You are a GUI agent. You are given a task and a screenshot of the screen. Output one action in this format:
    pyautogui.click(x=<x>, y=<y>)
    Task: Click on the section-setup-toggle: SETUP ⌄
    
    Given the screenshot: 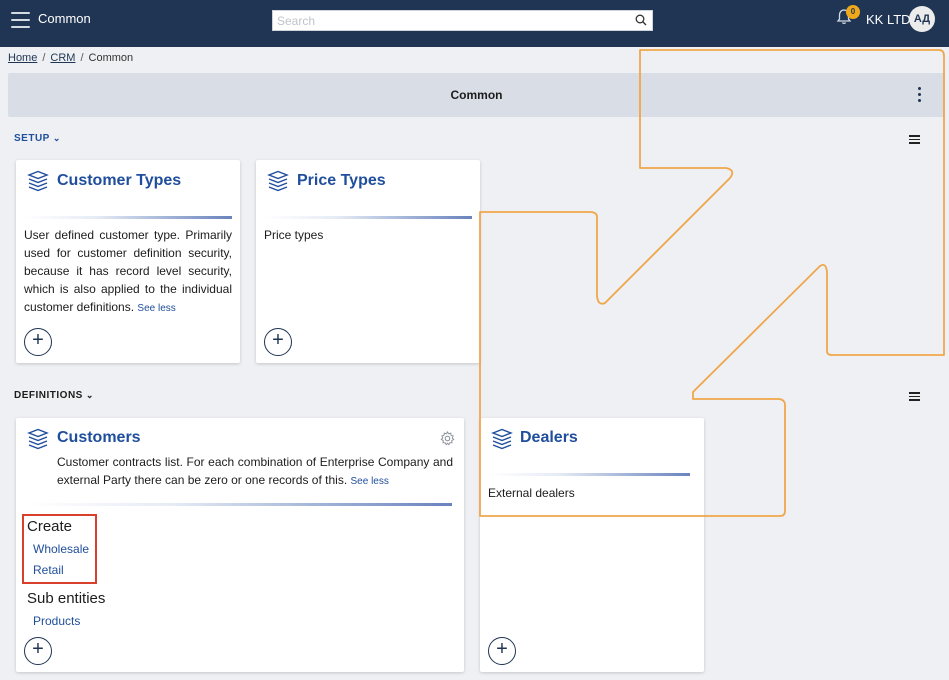 What is the action you would take?
    pyautogui.click(x=37, y=138)
    